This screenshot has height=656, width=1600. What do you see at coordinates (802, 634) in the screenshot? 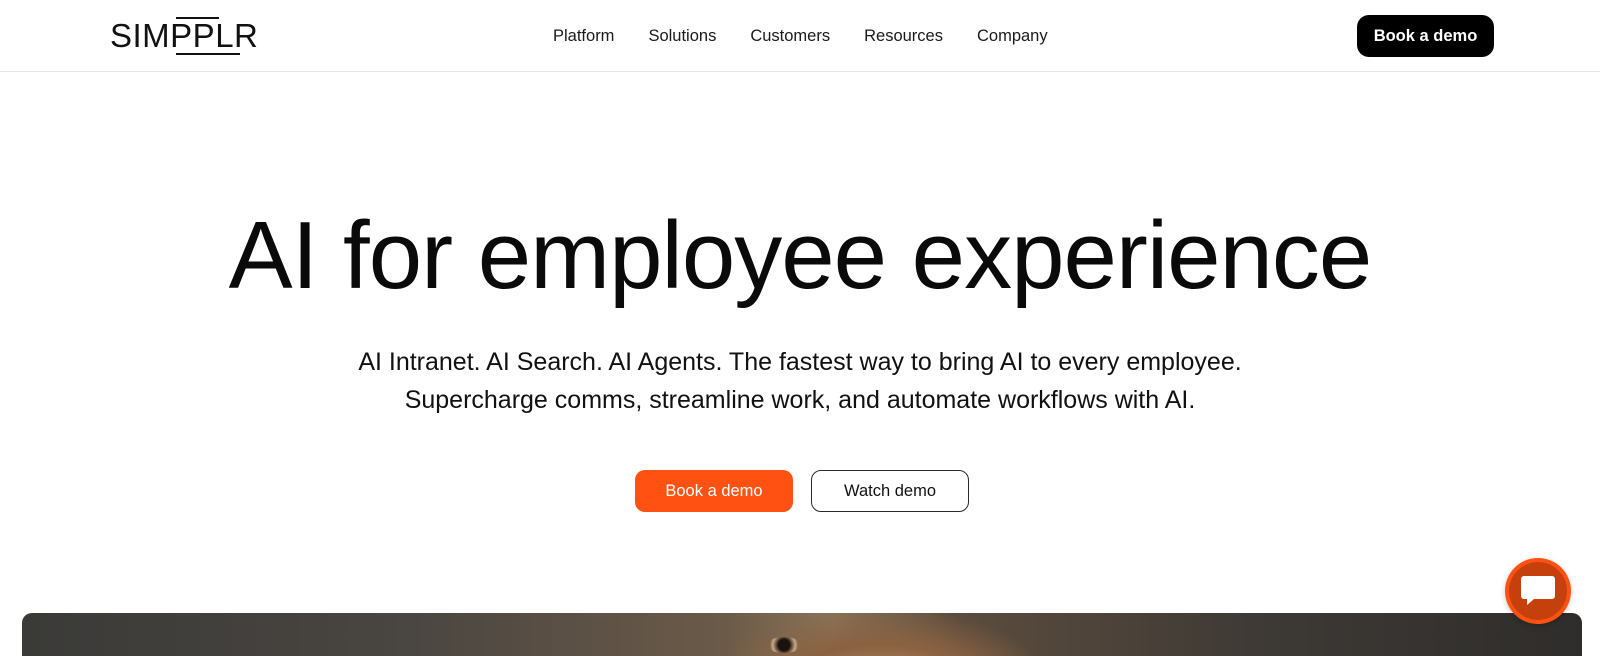
I see `hero-image` at bounding box center [802, 634].